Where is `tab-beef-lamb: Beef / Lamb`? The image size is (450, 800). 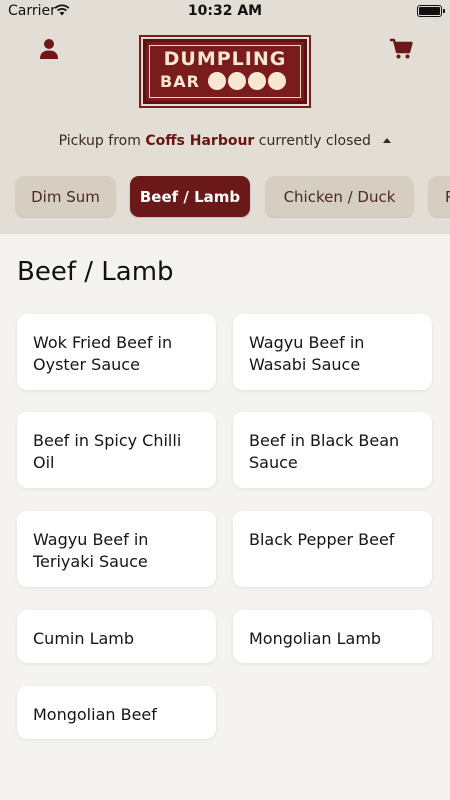
tab-beef-lamb: Beef / Lamb is located at coordinates (190, 196).